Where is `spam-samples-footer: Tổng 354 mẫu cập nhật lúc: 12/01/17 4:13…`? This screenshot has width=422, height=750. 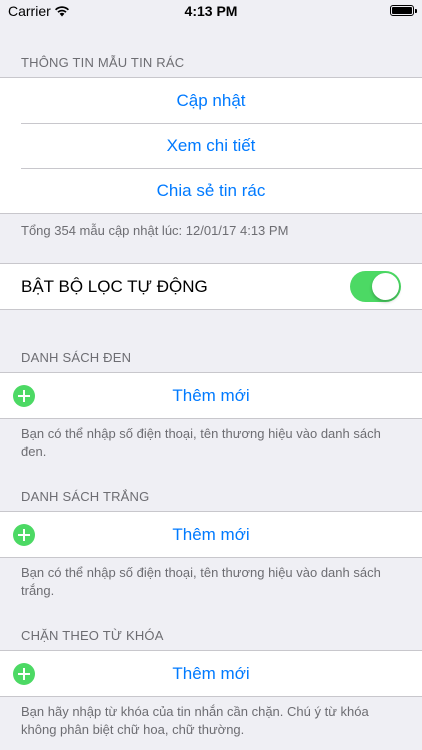
spam-samples-footer: Tổng 354 mẫu cập nhật lúc: 12/01/17 4:13… is located at coordinates (155, 230).